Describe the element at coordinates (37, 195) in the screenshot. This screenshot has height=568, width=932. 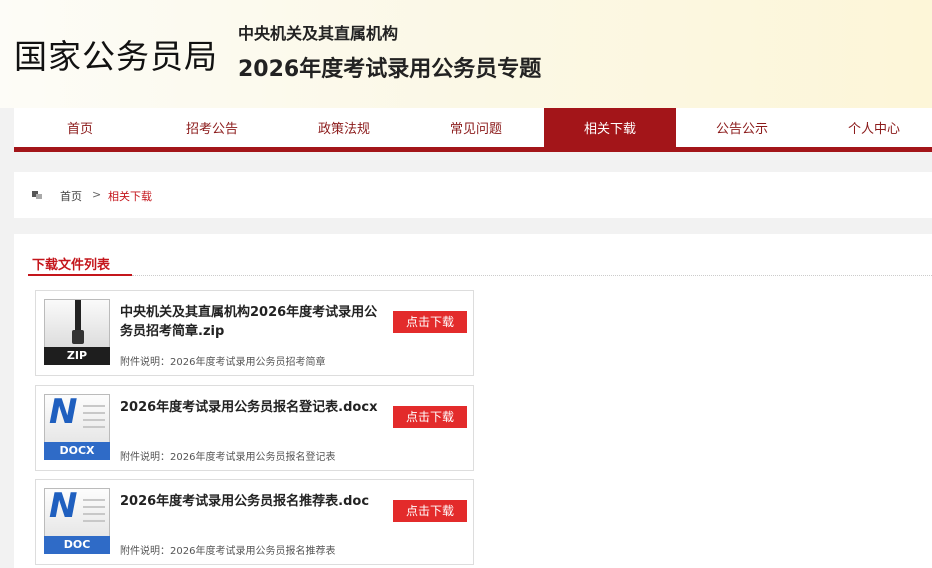
I see `location-icon` at that location.